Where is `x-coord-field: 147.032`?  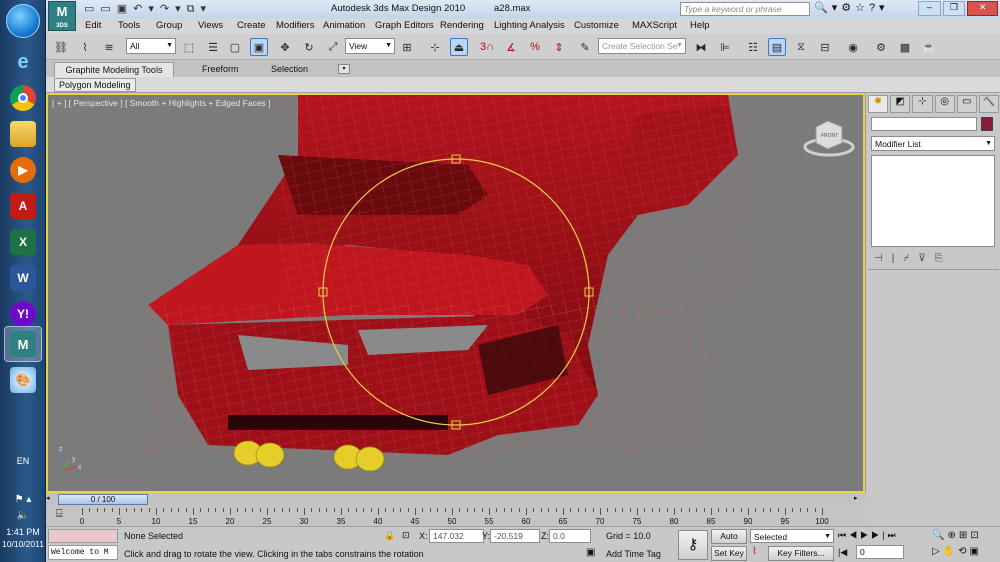
x-coord-field: 147.032 is located at coordinates (456, 536).